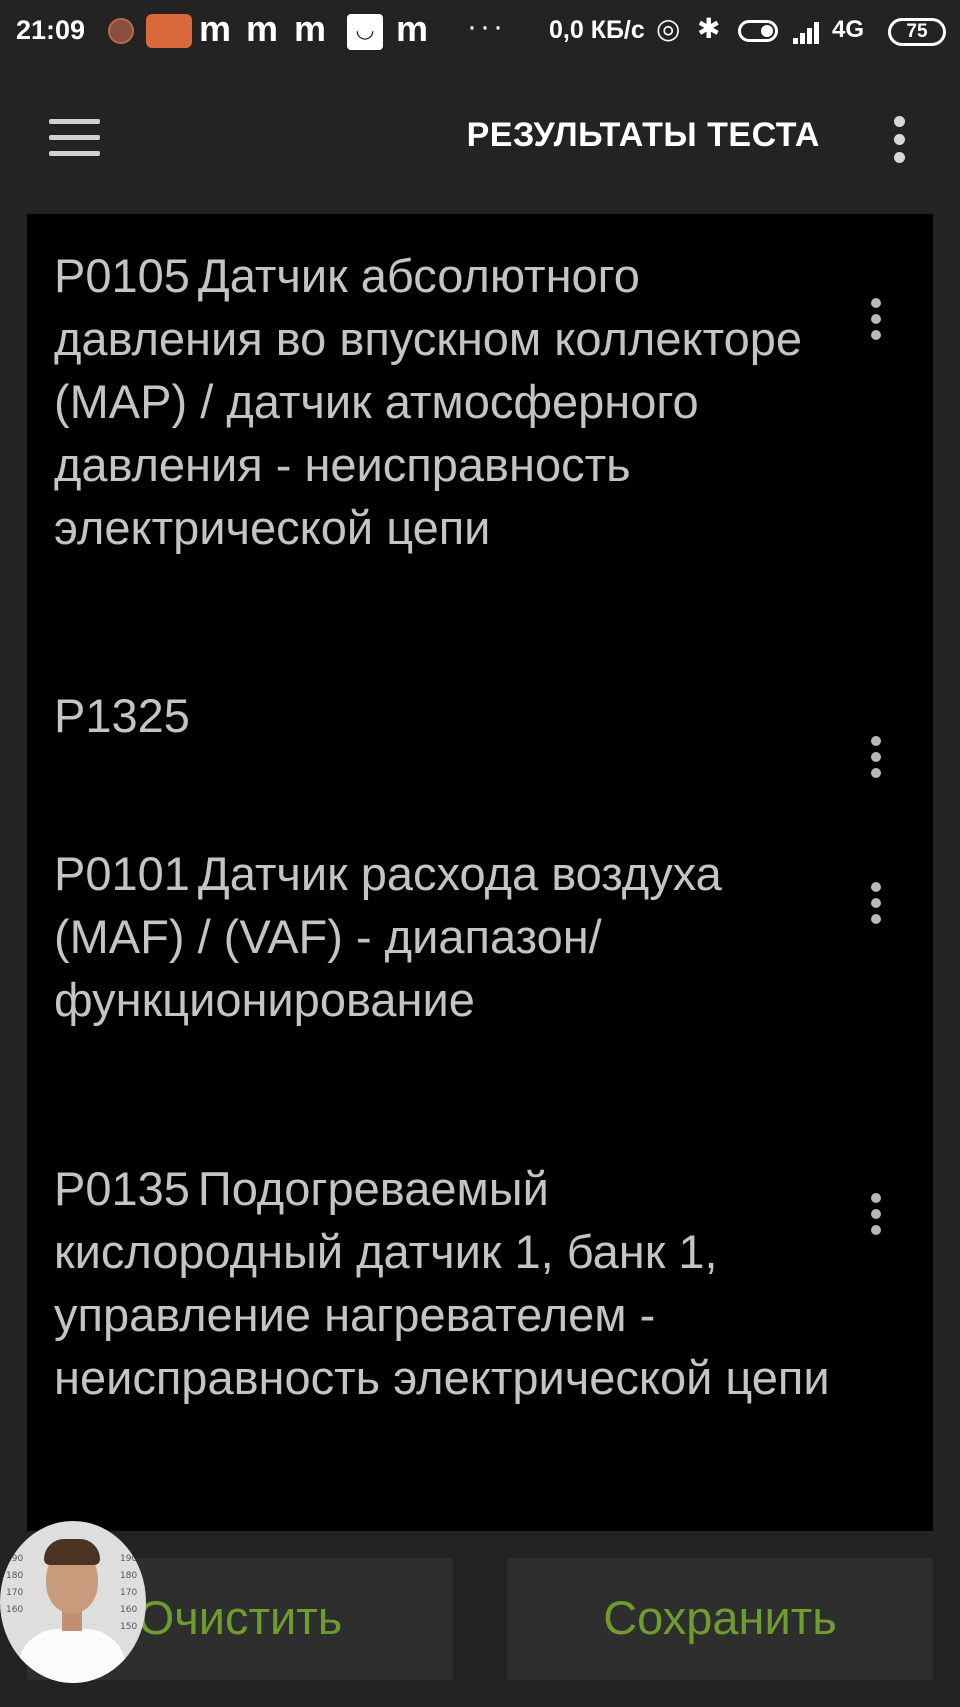 This screenshot has width=960, height=1707. What do you see at coordinates (900, 140) in the screenshot?
I see `more-vert-icon` at bounding box center [900, 140].